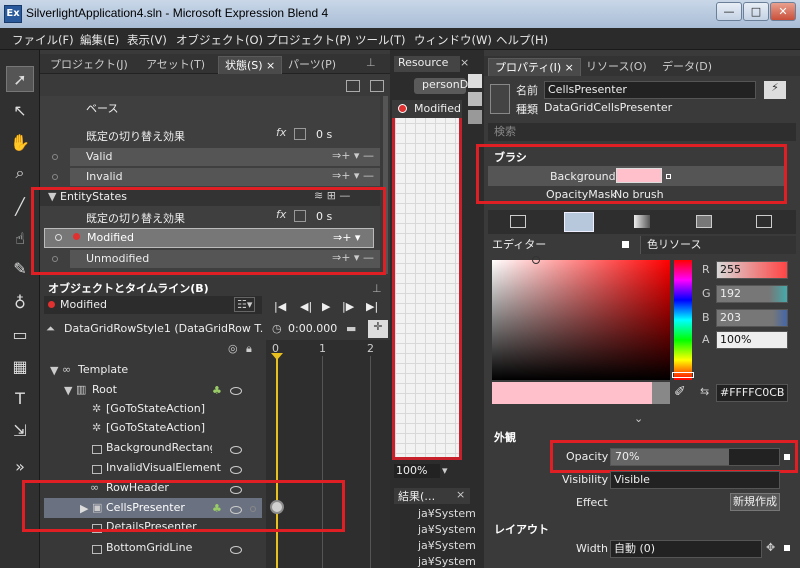  What do you see at coordinates (43, 40) in the screenshot?
I see `menu-file: ファイル(F)` at bounding box center [43, 40].